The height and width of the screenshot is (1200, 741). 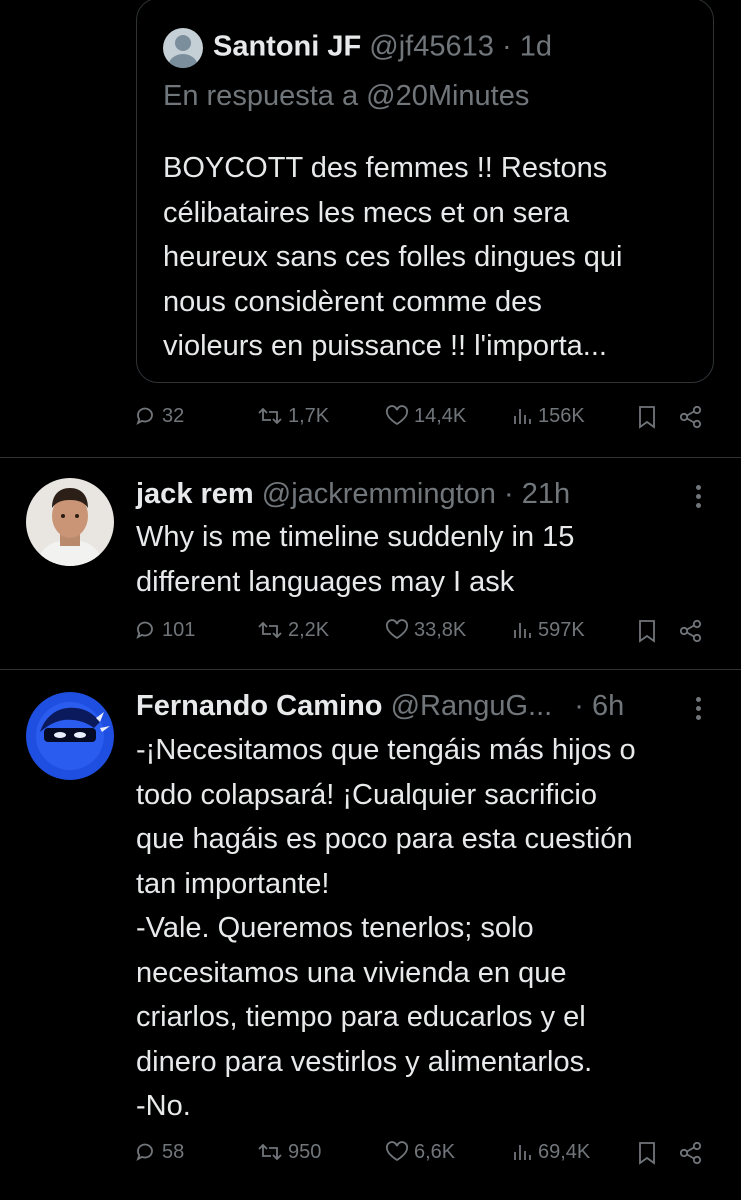 I want to click on retweet-count: 2,2K, so click(x=309, y=629).